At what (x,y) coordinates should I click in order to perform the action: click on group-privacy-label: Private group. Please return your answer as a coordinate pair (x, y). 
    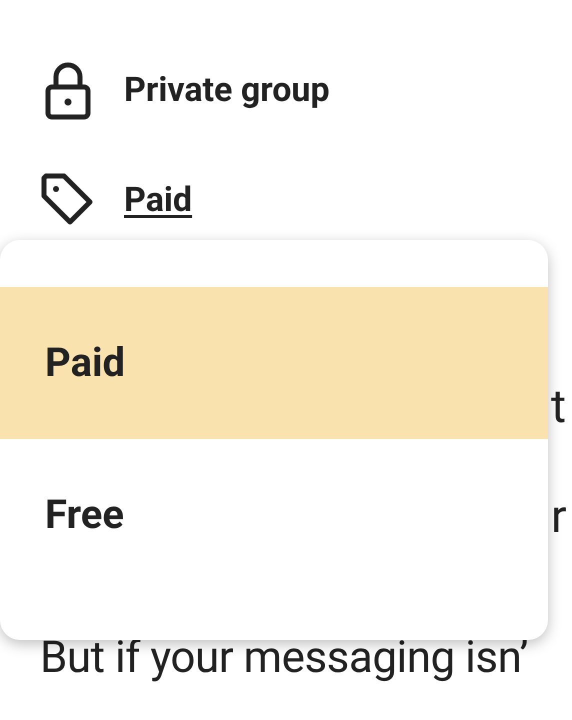
    Looking at the image, I should click on (227, 90).